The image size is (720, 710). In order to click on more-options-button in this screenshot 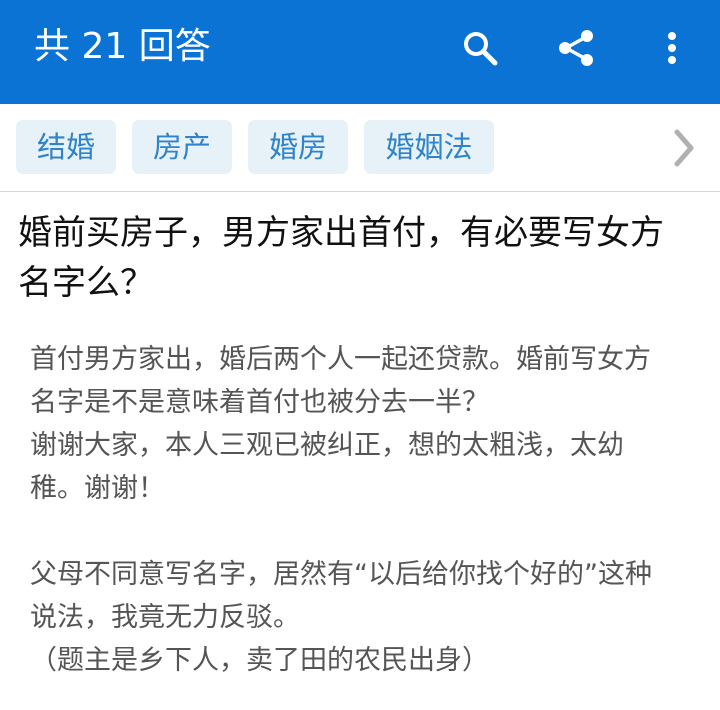, I will do `click(672, 48)`.